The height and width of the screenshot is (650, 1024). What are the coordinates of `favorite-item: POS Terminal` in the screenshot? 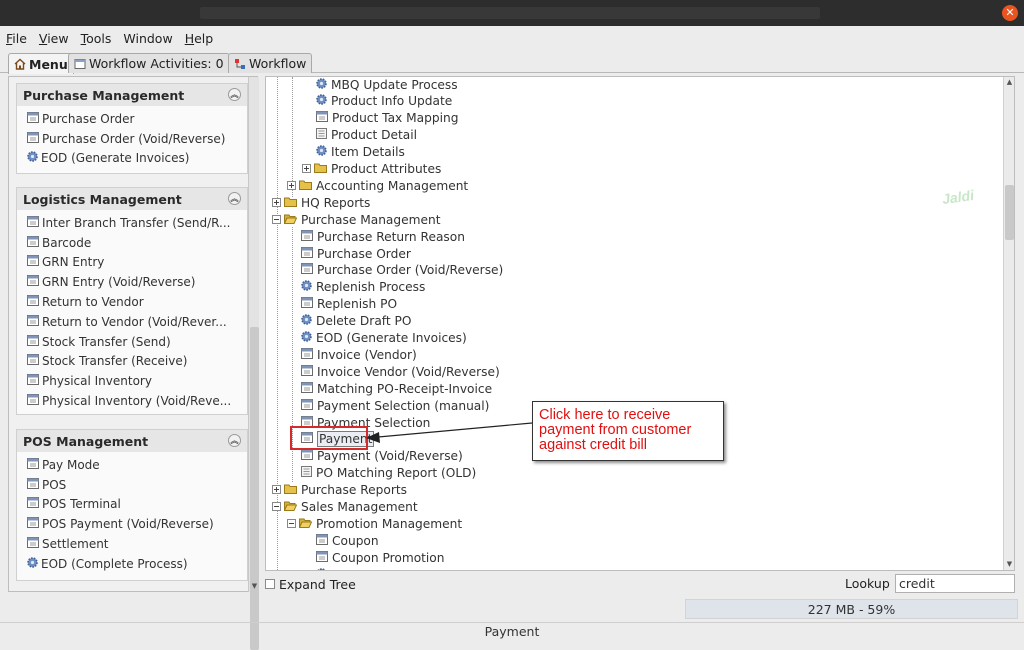 It's located at (132, 505).